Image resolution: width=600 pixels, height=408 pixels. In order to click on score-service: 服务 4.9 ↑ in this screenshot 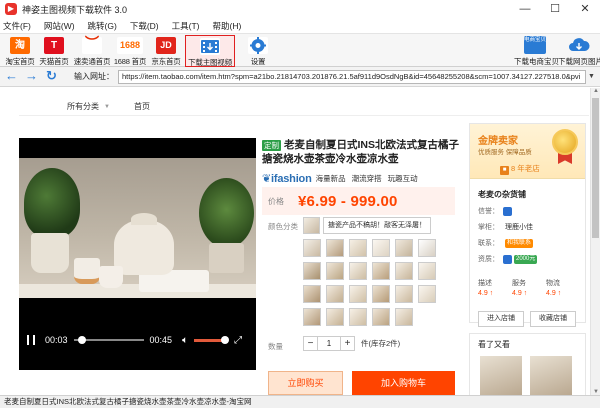, I will do `click(529, 287)`.